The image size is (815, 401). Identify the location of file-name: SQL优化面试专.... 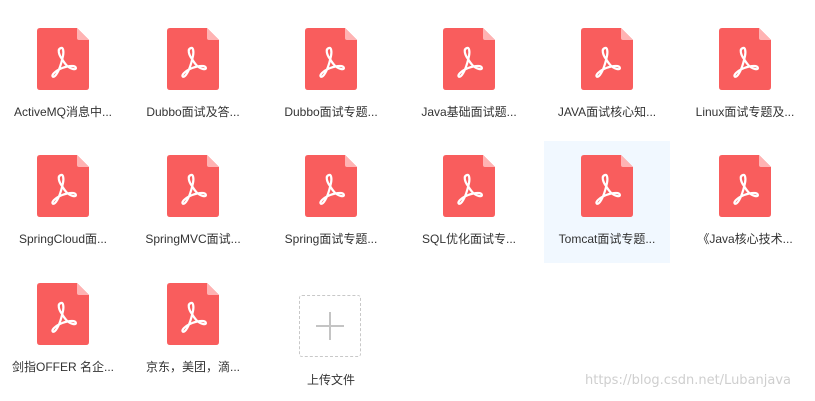
(468, 239).